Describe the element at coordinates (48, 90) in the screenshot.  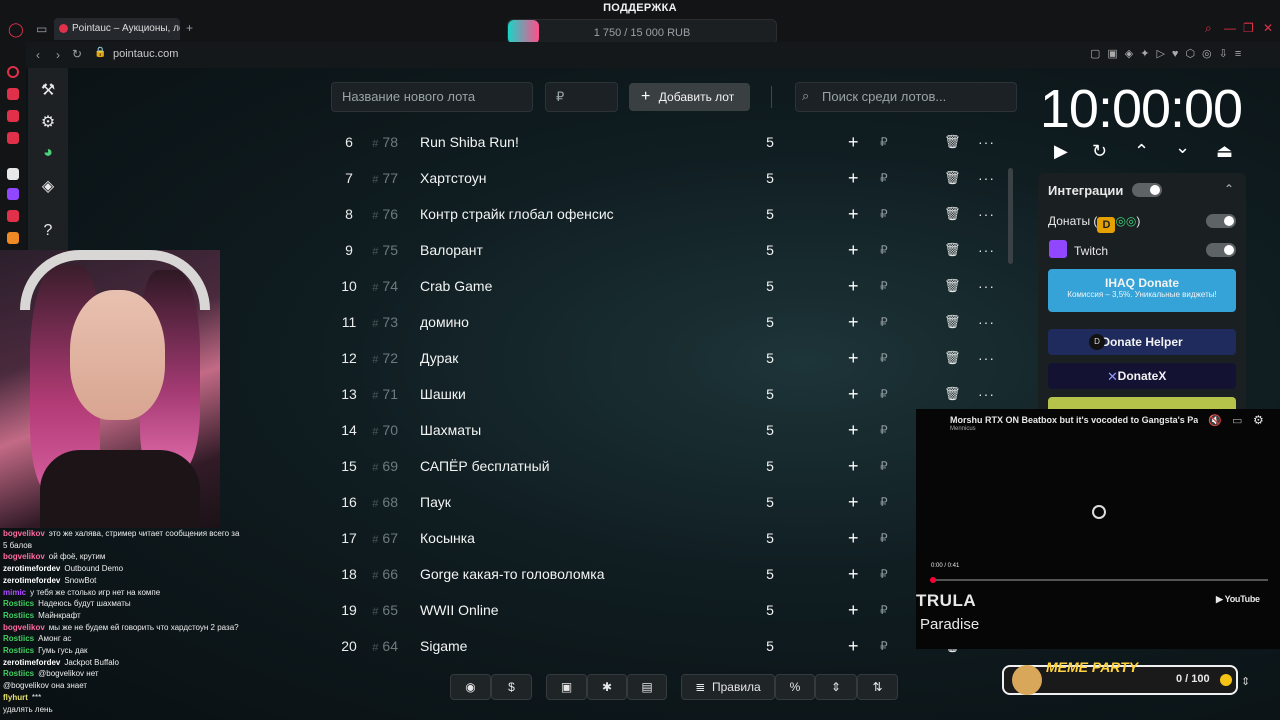
I see `auction-hammer-icon: ⚒` at that location.